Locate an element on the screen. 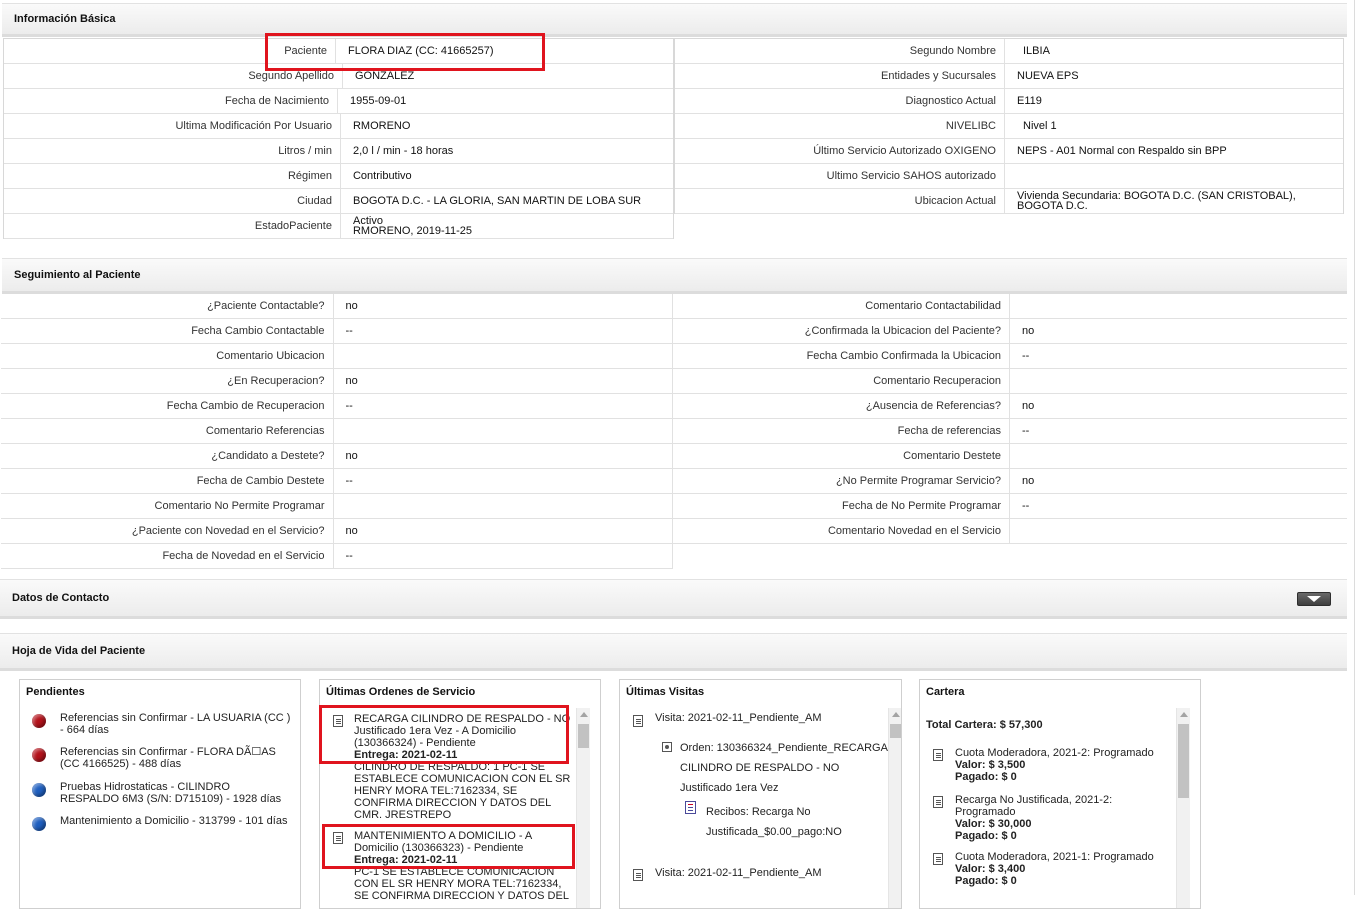 This screenshot has width=1364, height=909. value-comentario-ubicacion is located at coordinates (502, 356).